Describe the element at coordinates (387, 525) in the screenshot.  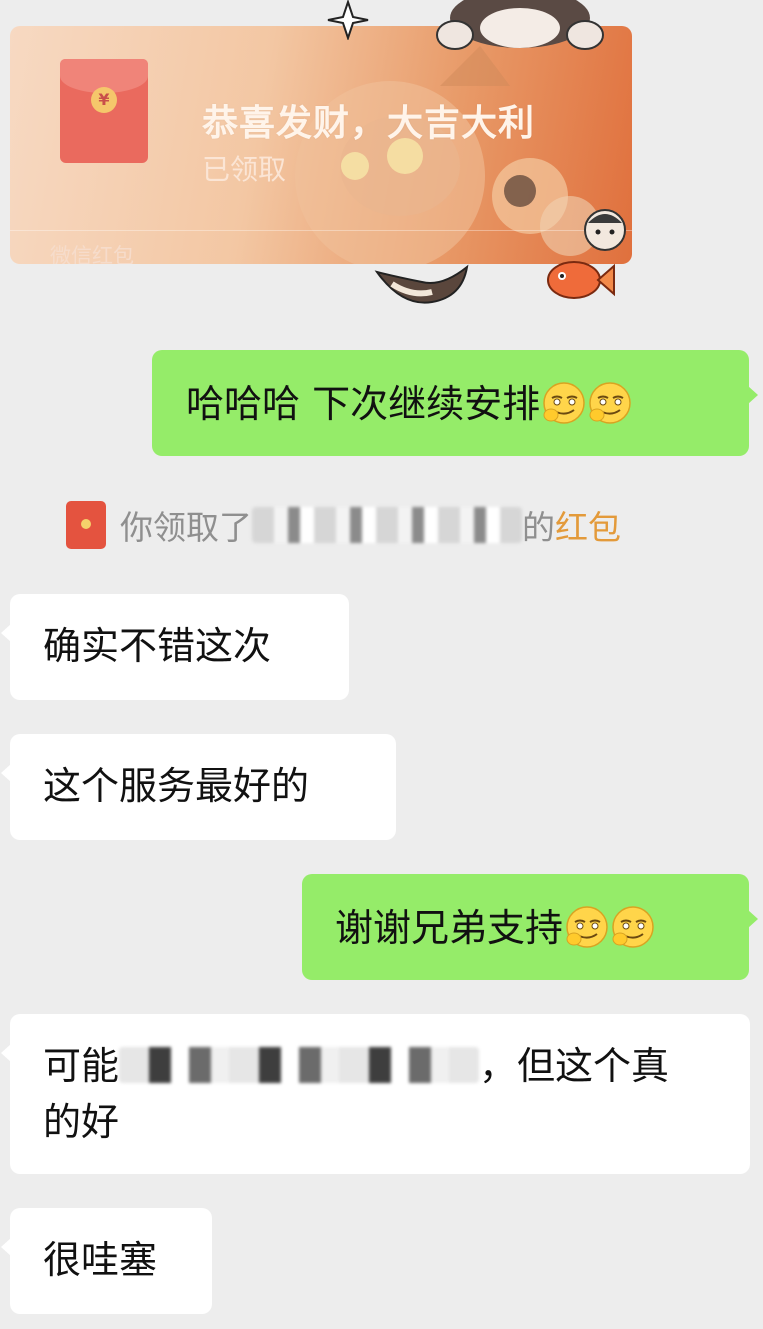
I see `redacted-name` at that location.